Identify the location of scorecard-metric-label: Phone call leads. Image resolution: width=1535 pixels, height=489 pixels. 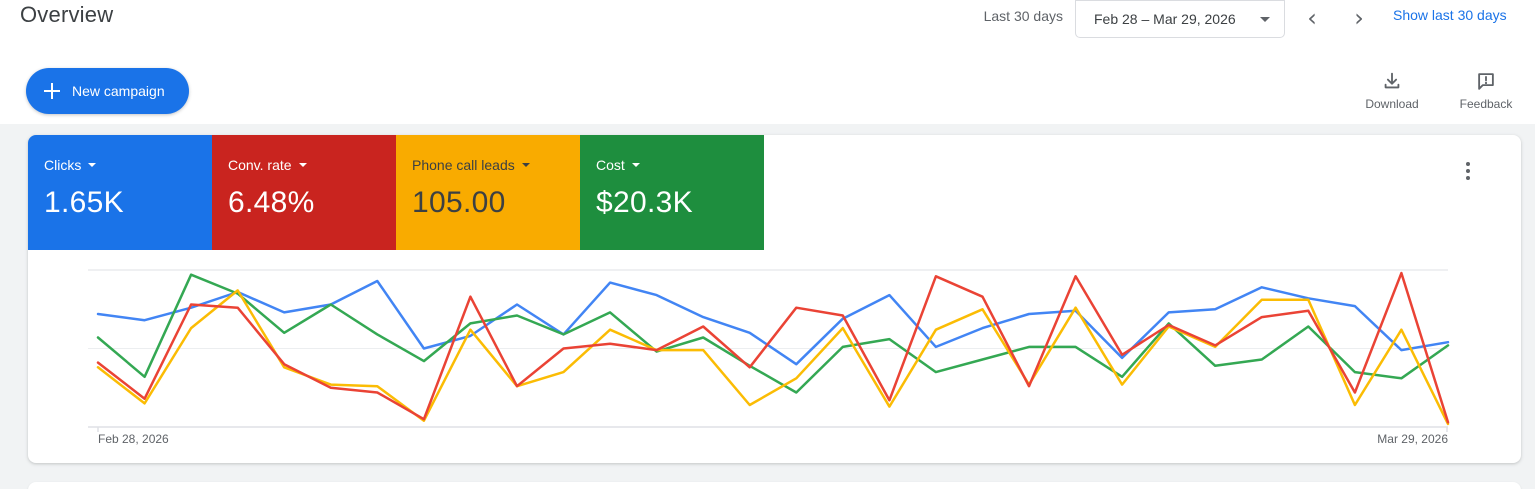
(463, 165).